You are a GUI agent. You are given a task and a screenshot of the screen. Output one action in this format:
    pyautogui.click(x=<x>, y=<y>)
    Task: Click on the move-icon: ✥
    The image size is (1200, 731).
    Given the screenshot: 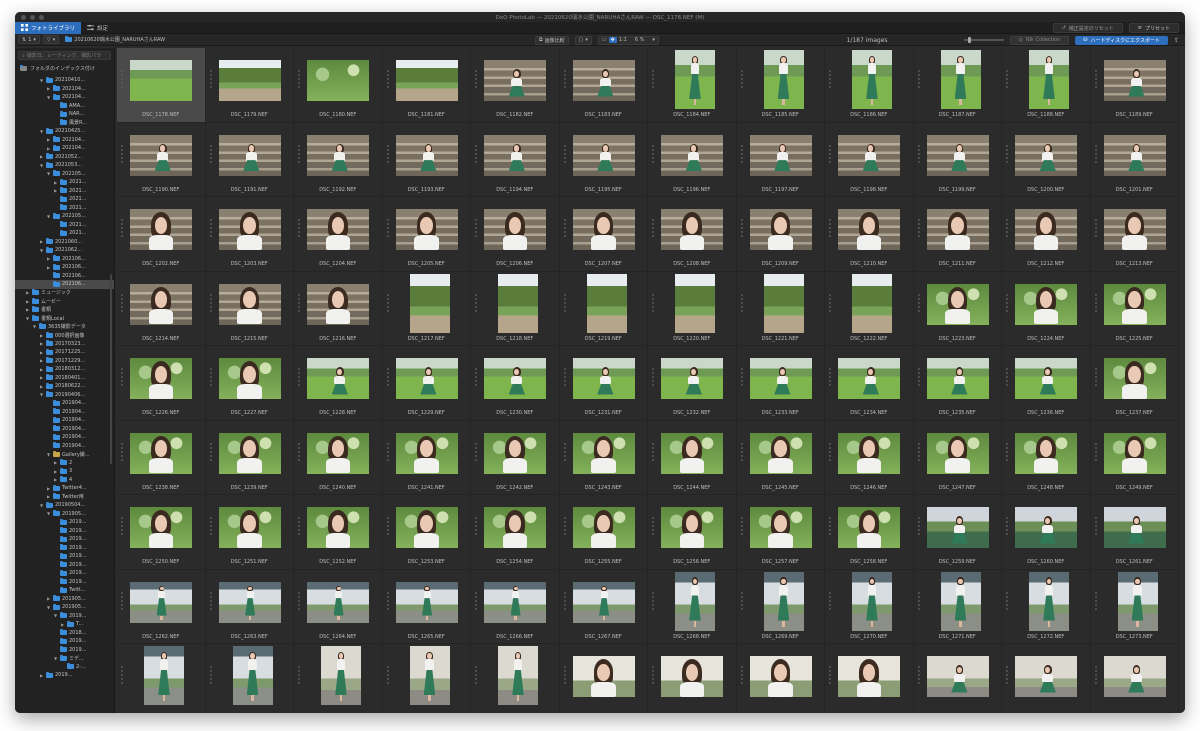 What is the action you would take?
    pyautogui.click(x=612, y=40)
    